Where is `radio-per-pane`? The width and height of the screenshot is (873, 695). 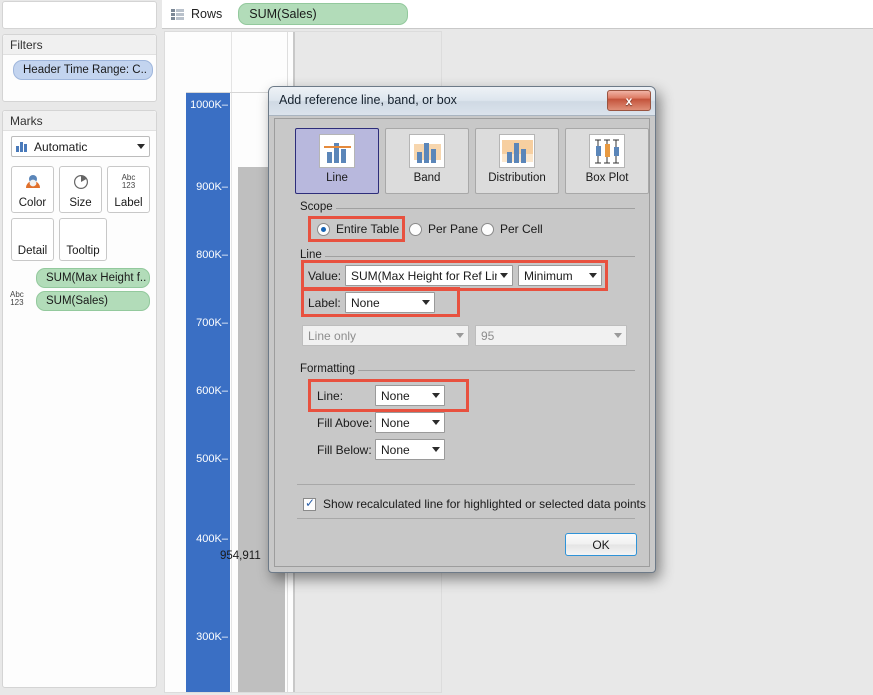
radio-per-pane is located at coordinates (415, 229).